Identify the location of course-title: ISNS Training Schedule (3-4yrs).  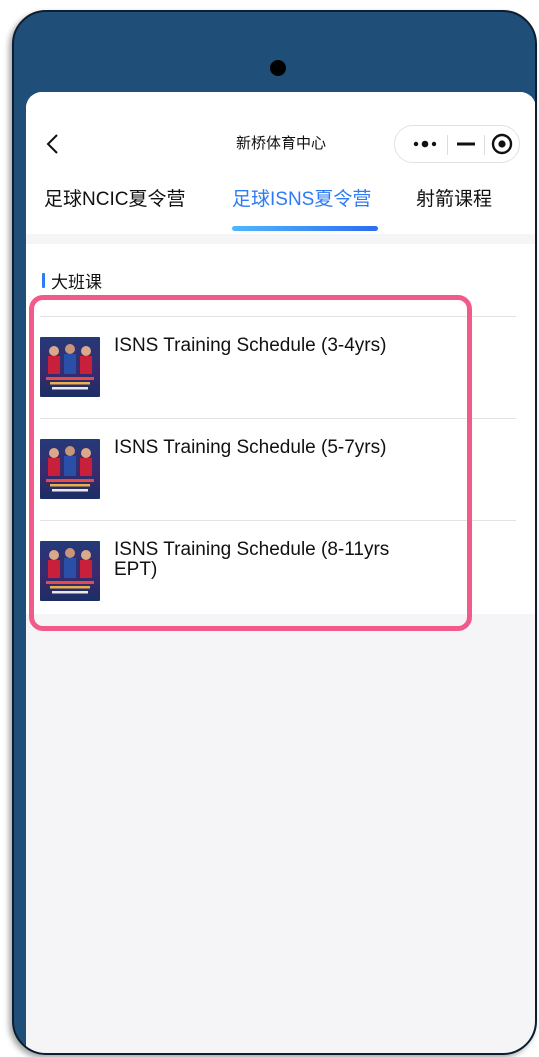
(250, 345).